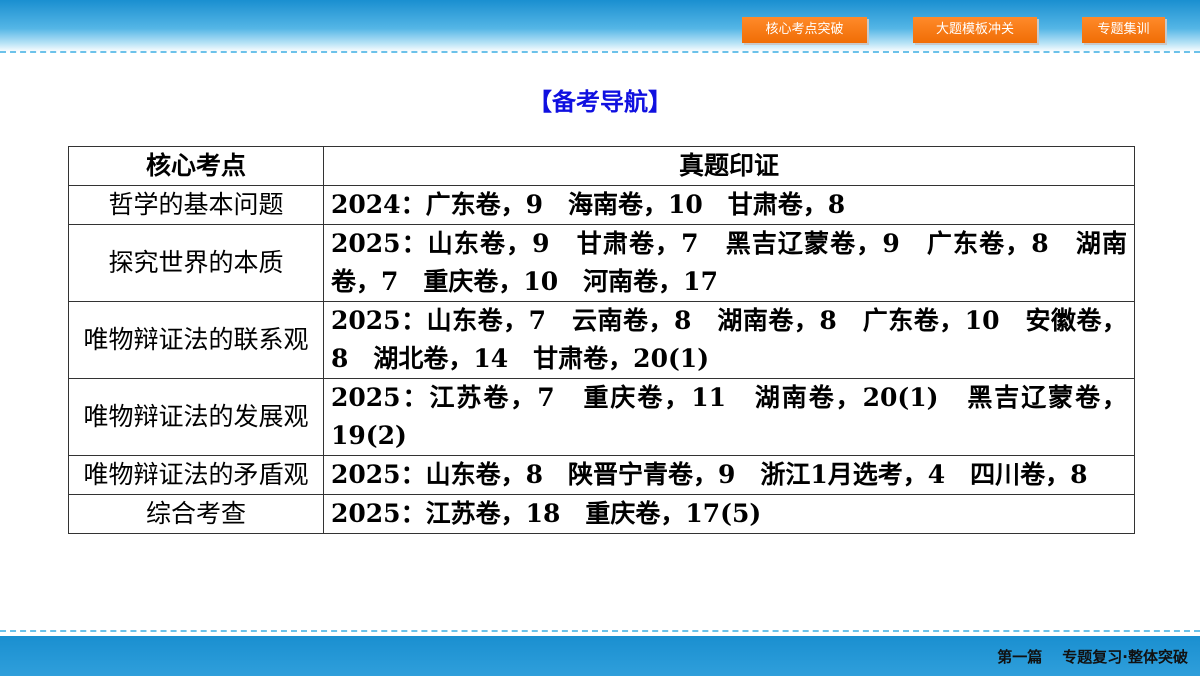  What do you see at coordinates (196, 514) in the screenshot?
I see `core-point-cell: 综合考查` at bounding box center [196, 514].